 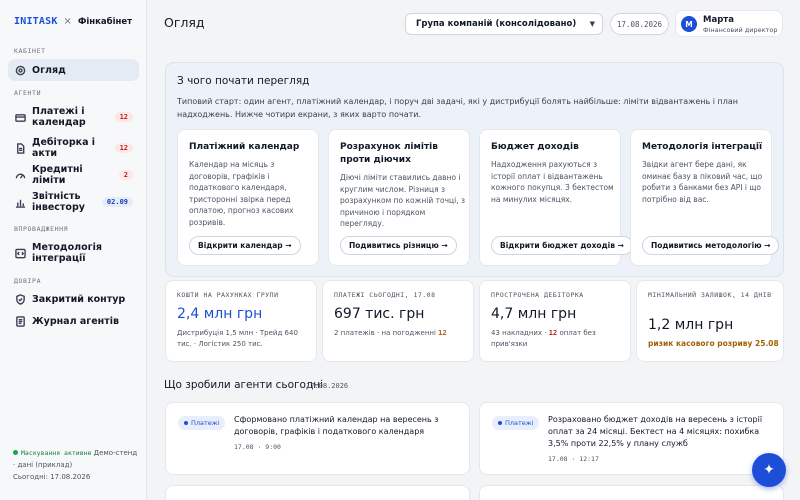 I want to click on sidebar-item-receivables: Дебіторка і акти 12, so click(x=73, y=148).